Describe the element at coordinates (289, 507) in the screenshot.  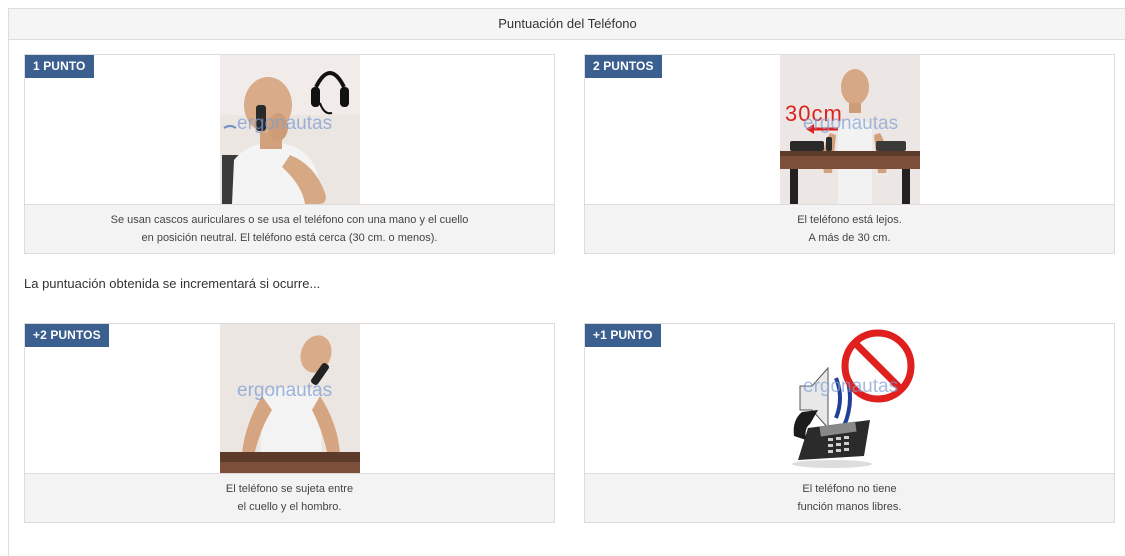
I see `caption-line: el cuello y el hombro.` at that location.